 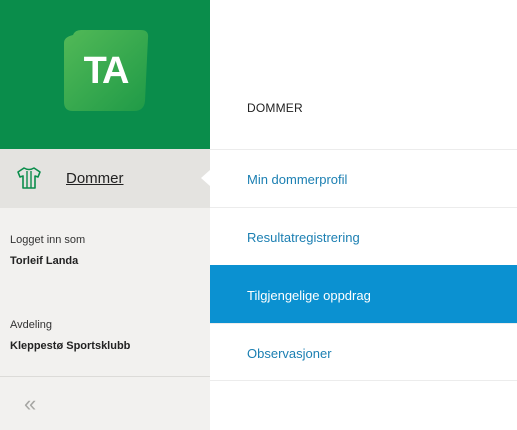 I want to click on logo-area: TA, so click(x=105, y=74).